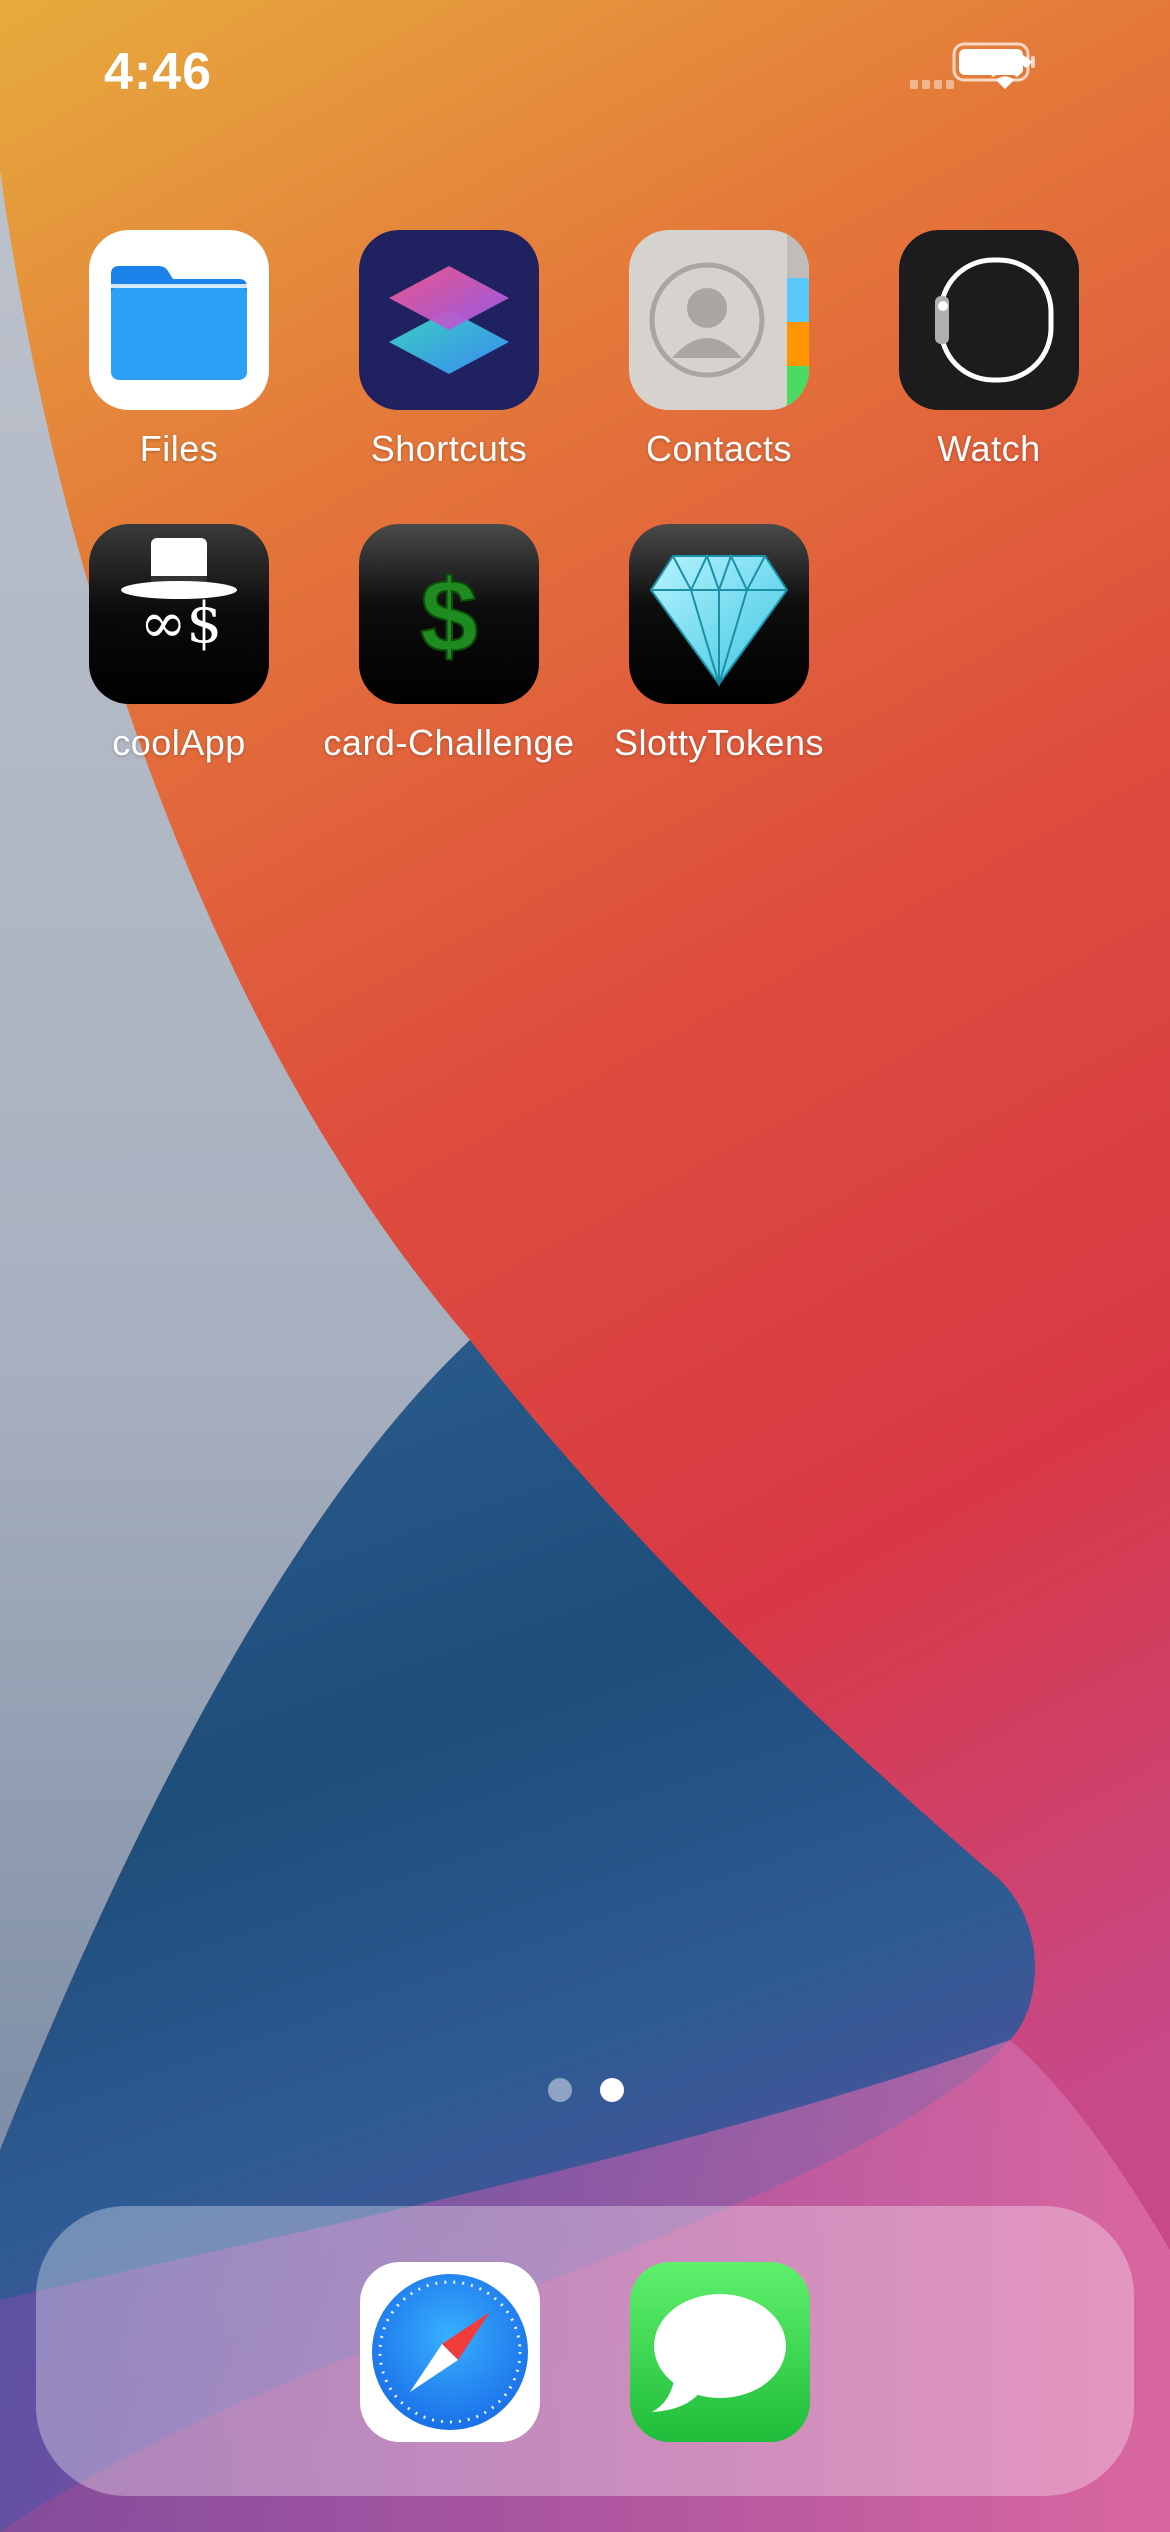 This screenshot has height=2532, width=1170. I want to click on app-label-watch: Watch, so click(989, 448).